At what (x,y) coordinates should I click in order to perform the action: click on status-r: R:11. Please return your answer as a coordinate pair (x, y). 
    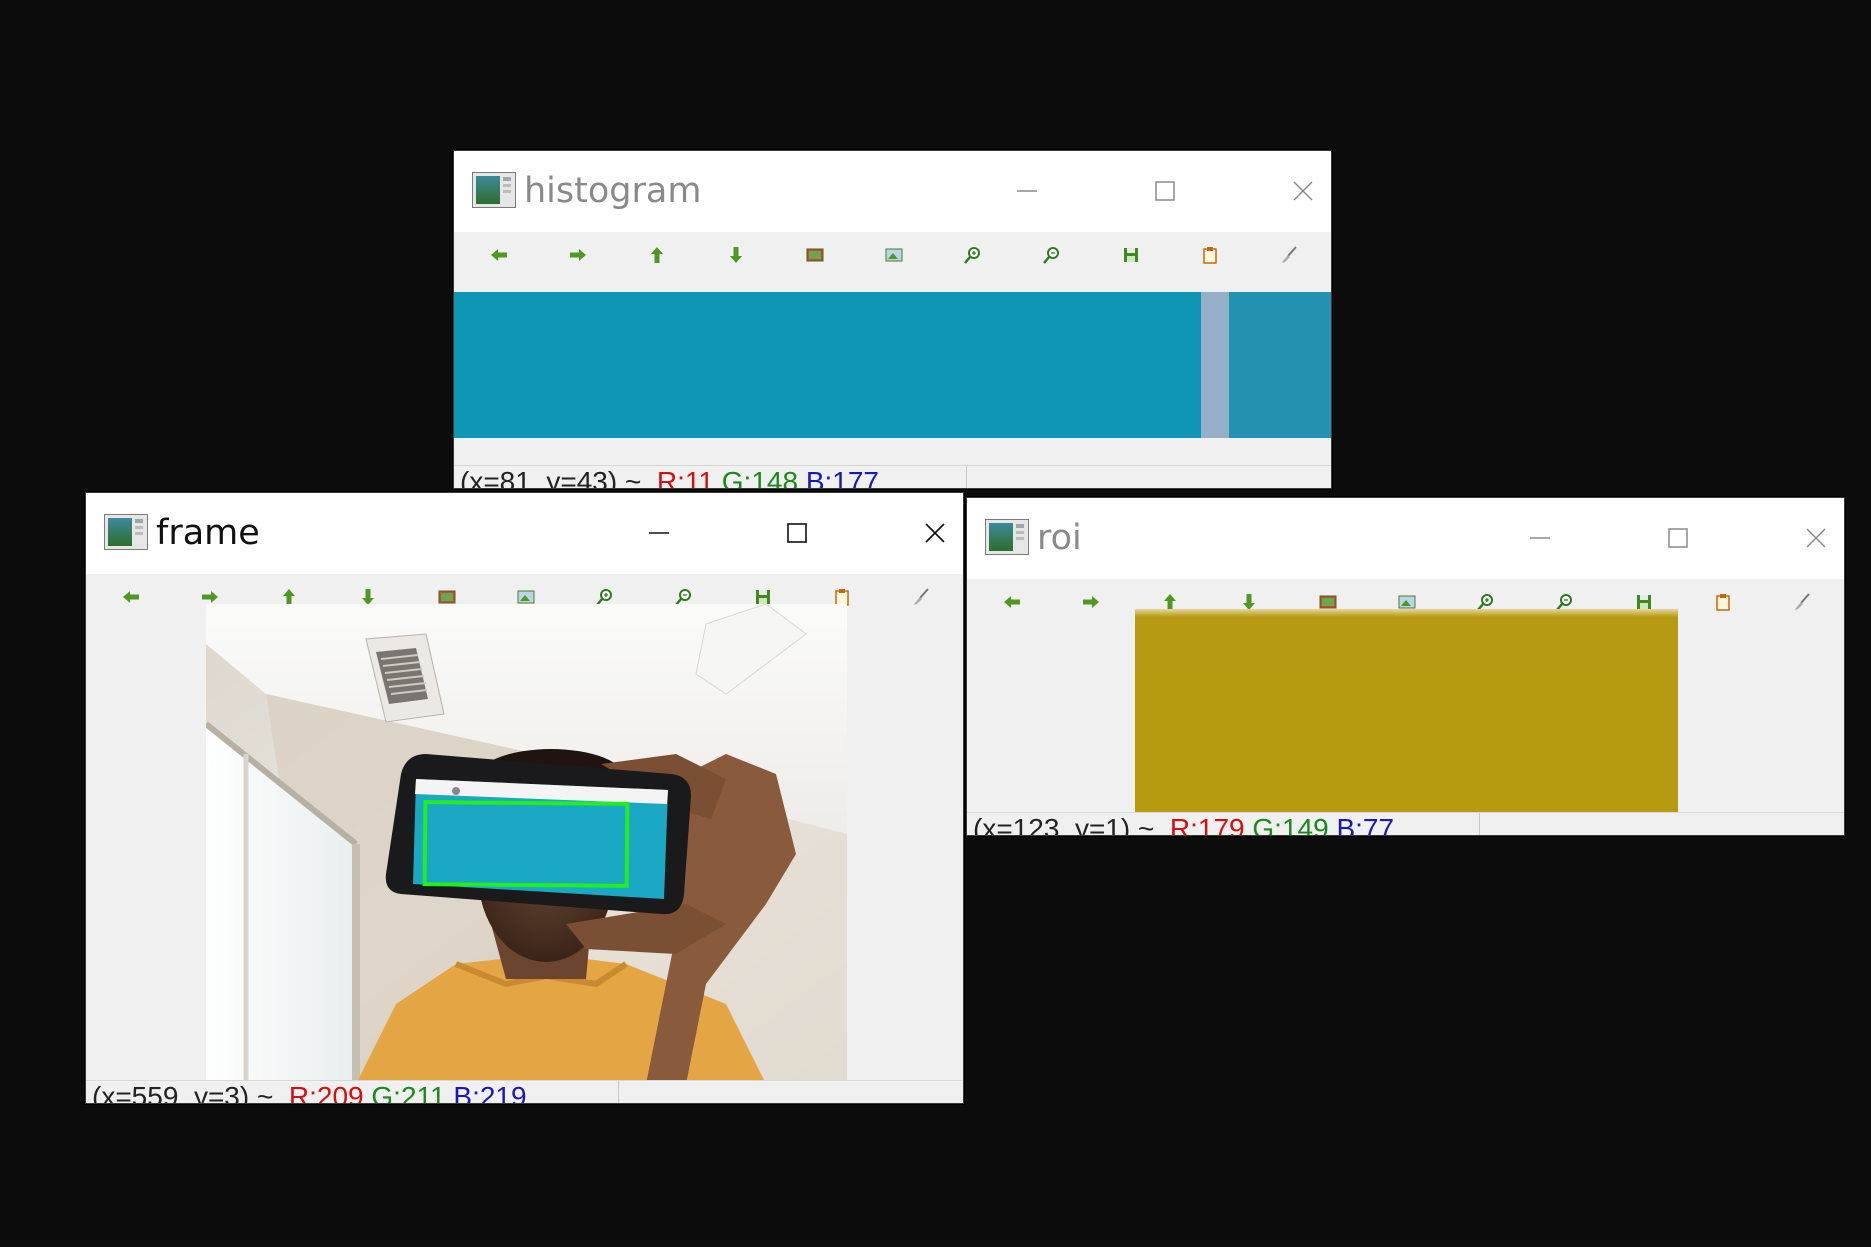
    Looking at the image, I should click on (685, 477).